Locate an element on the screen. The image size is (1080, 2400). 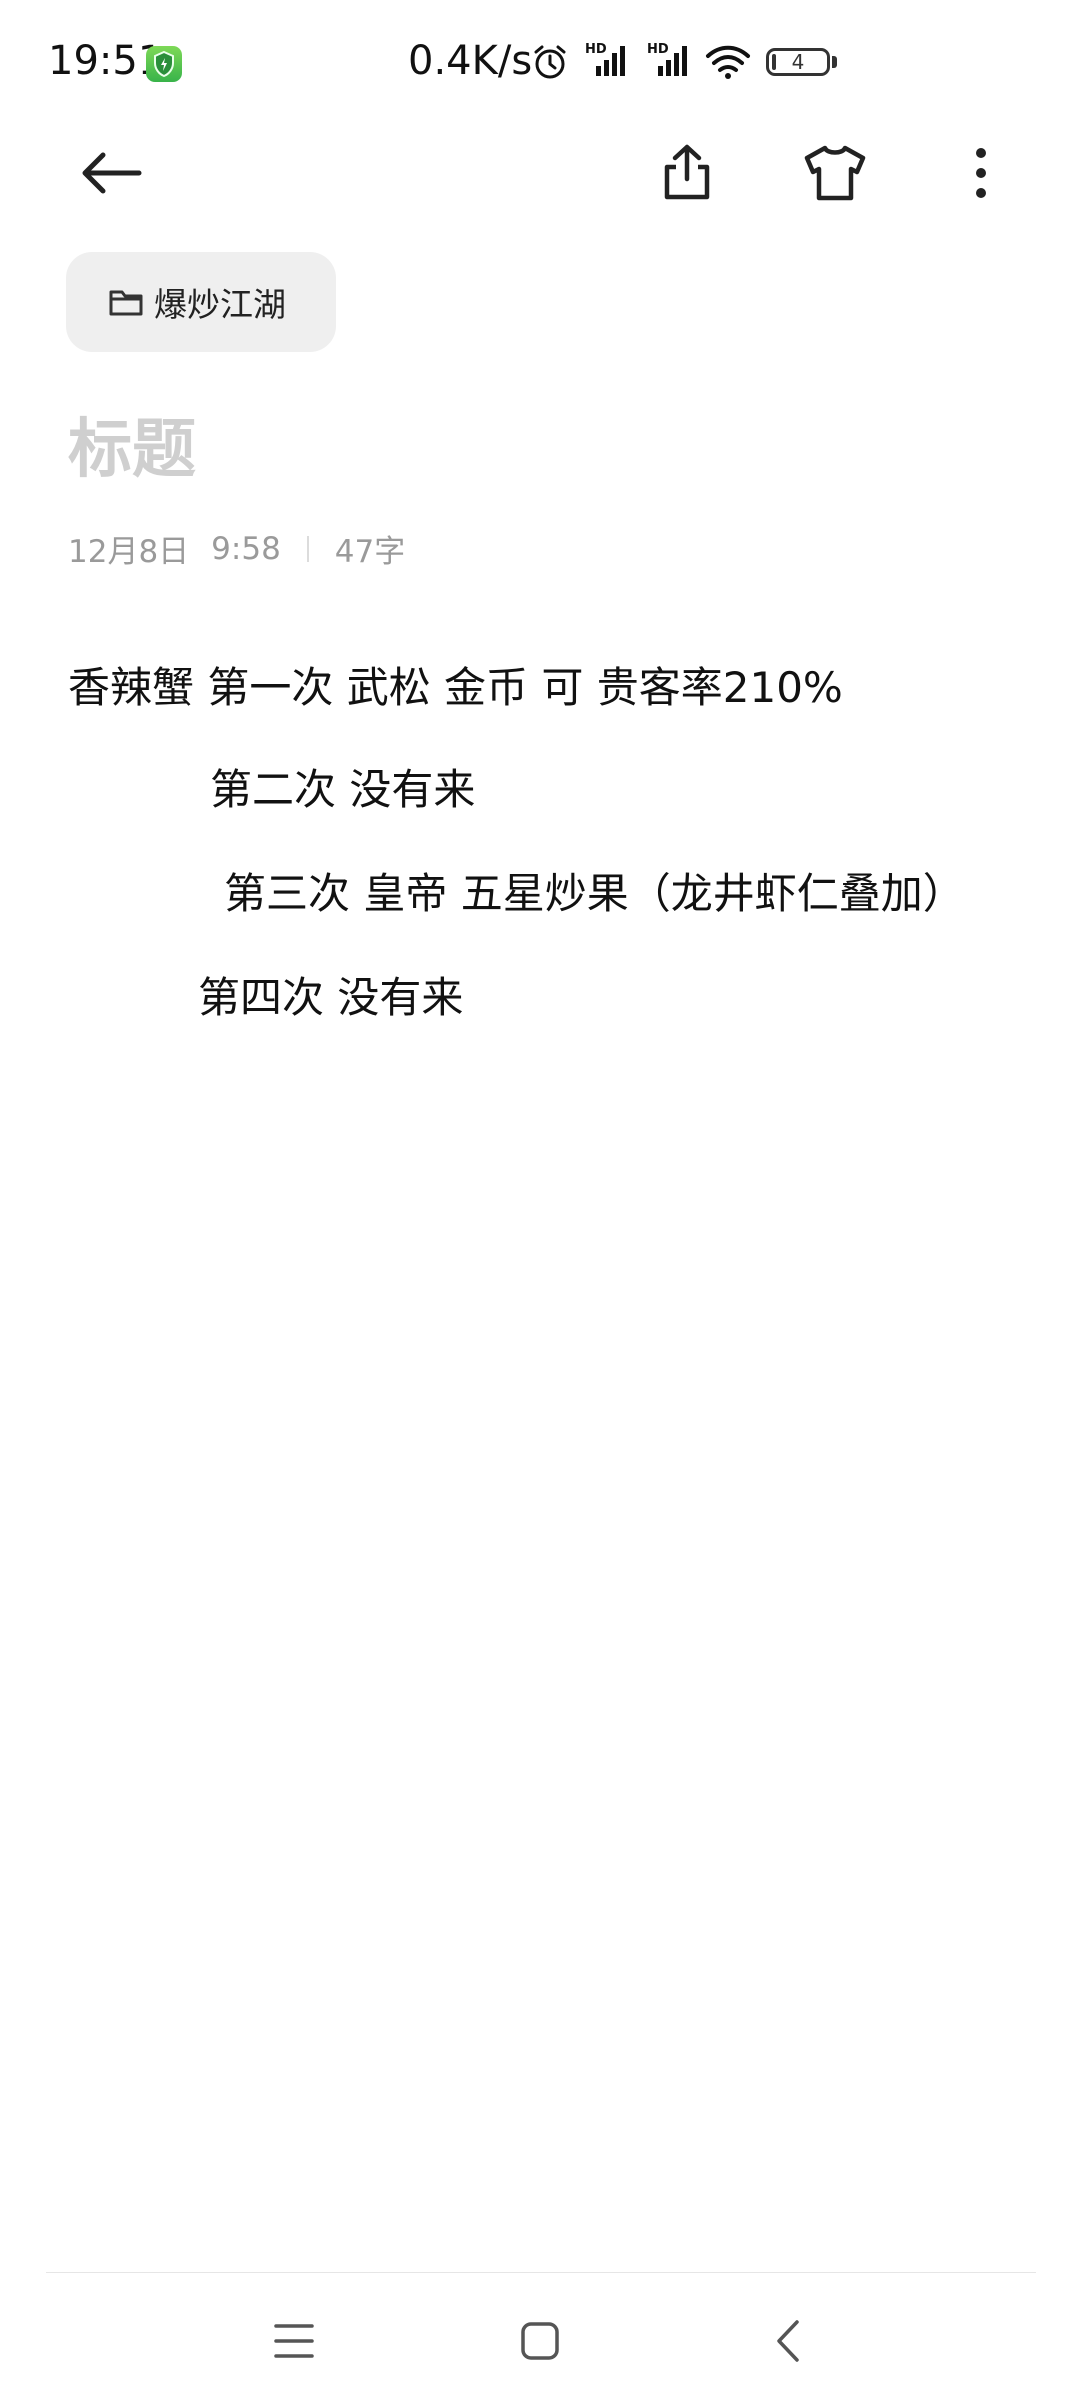
note-line: 第四次 没有来 is located at coordinates (330, 994).